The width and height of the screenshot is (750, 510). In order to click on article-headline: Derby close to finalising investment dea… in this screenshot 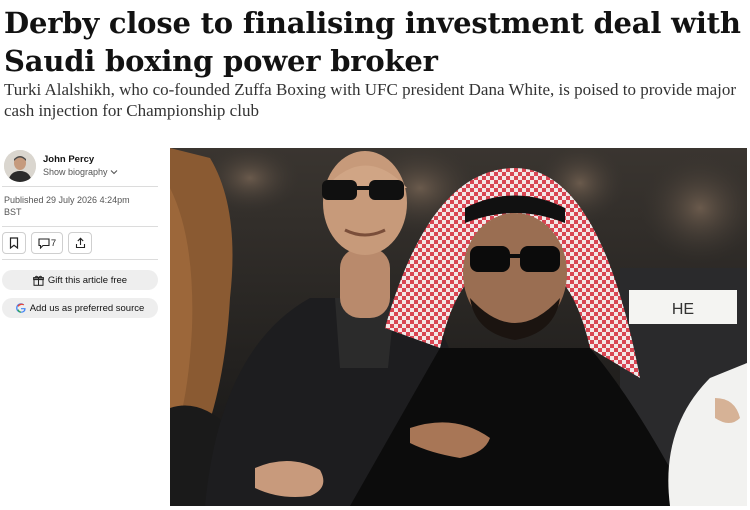, I will do `click(372, 42)`.